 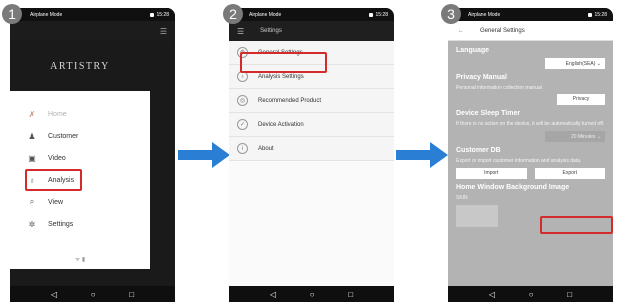 I want to click on app-bar: ☰ Settings, so click(x=311, y=31).